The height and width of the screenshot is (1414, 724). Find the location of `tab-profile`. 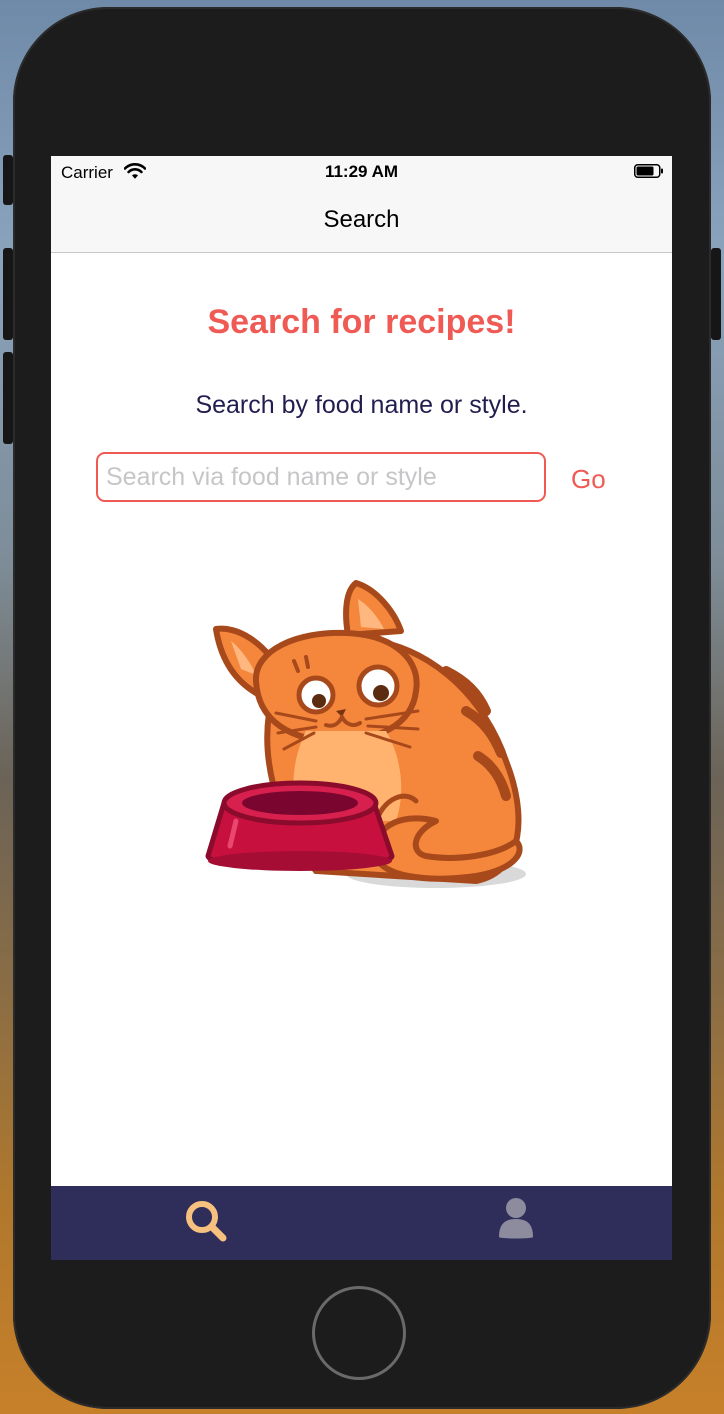

tab-profile is located at coordinates (517, 1223).